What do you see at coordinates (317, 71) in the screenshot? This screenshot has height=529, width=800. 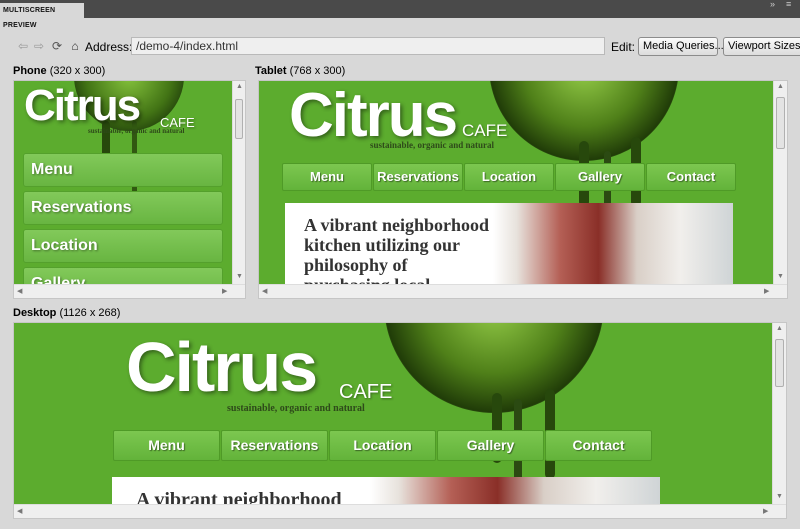 I see `tablet-size: (768 x 300)` at bounding box center [317, 71].